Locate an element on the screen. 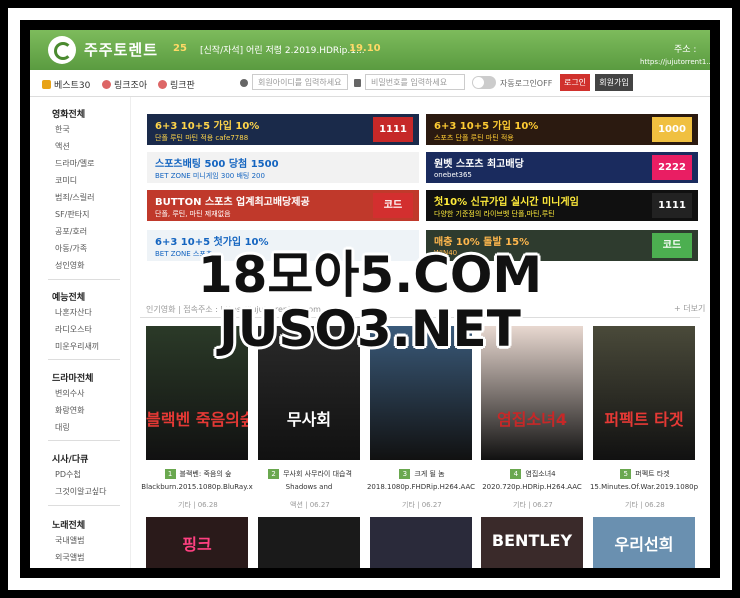  movie-title-link: 4 염집소녀4 is located at coordinates (533, 474).